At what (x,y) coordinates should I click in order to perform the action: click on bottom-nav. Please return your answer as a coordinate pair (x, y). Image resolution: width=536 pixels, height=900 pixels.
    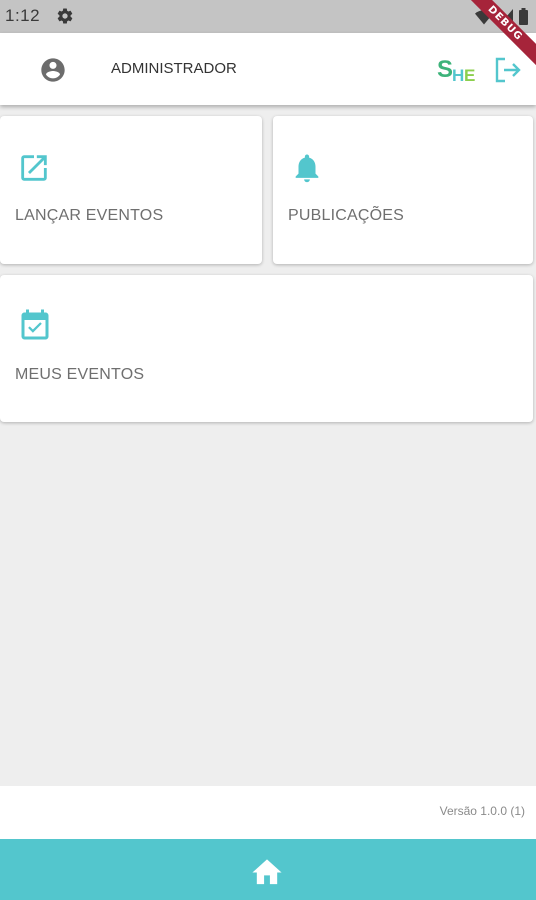
    Looking at the image, I should click on (268, 869).